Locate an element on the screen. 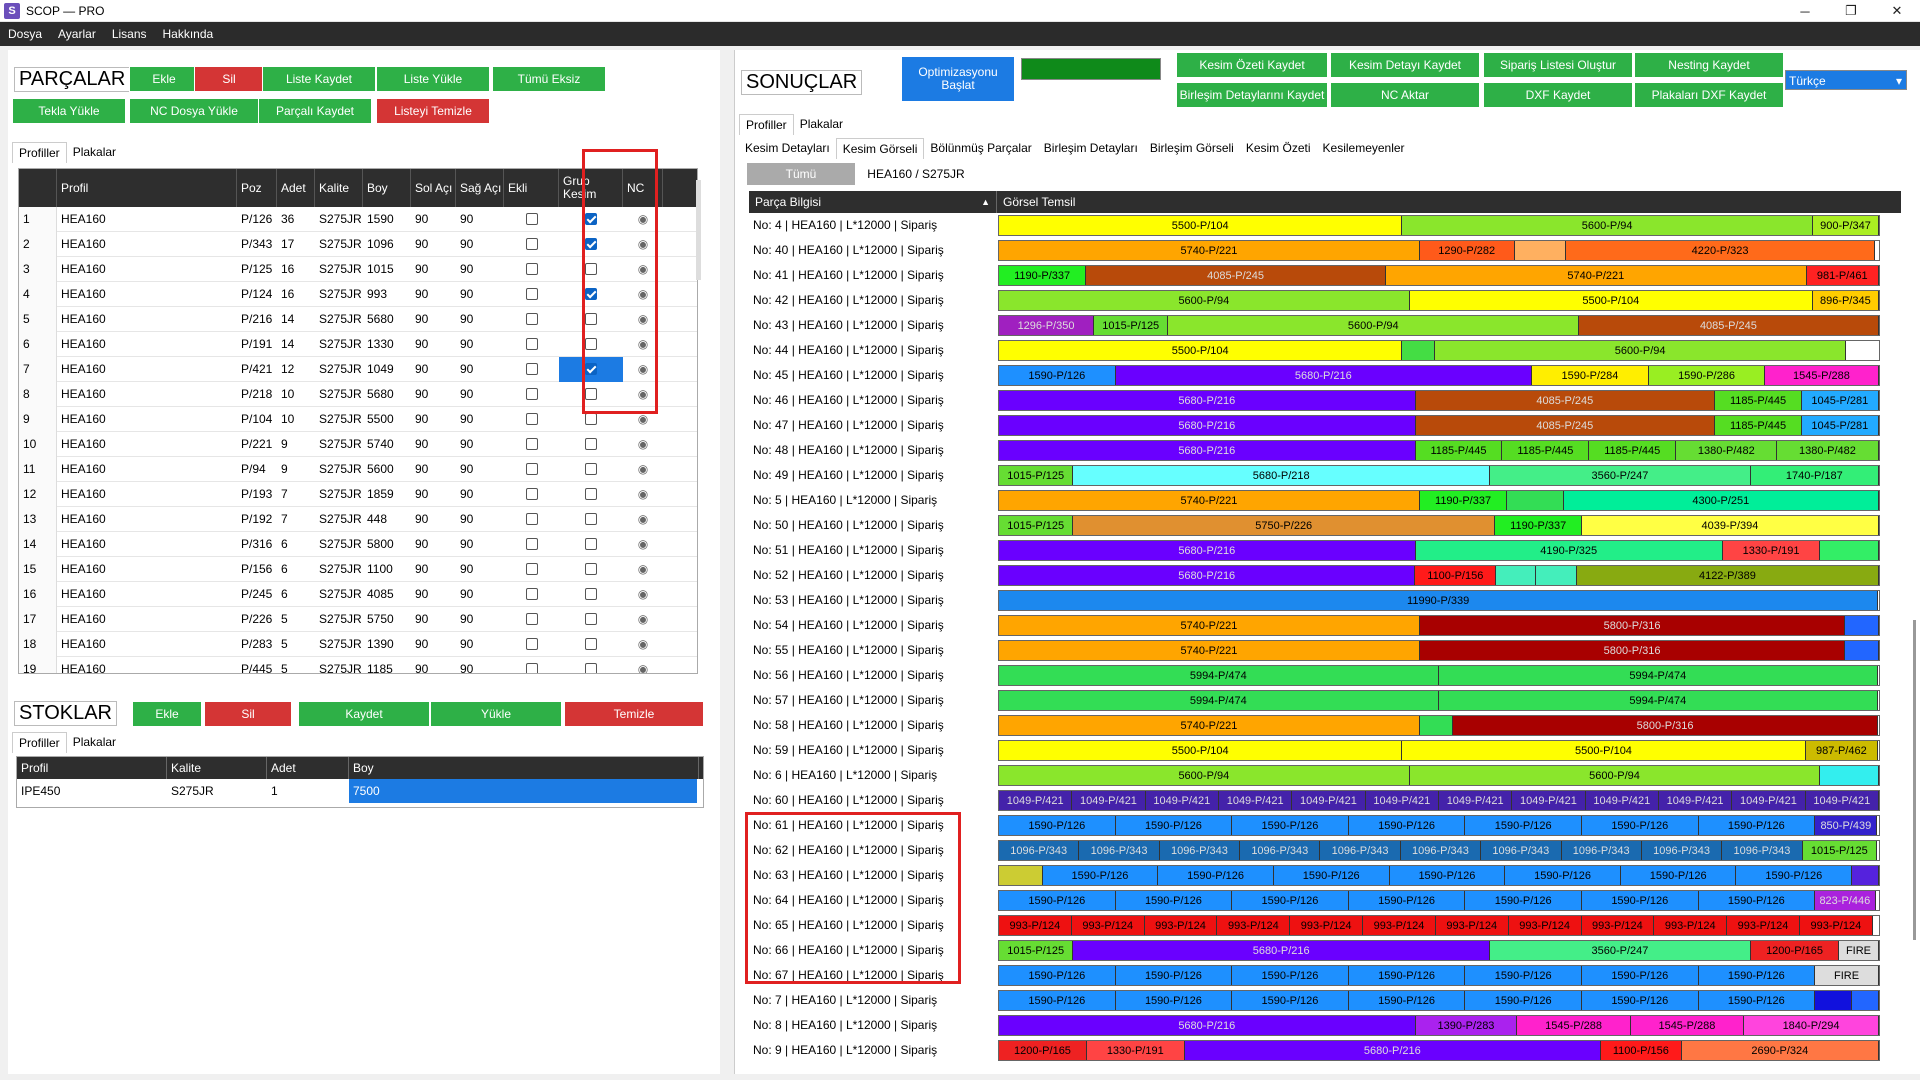 The image size is (1920, 1080). subtab-kesim-ozeti: Kesim Özeti is located at coordinates (1278, 148).